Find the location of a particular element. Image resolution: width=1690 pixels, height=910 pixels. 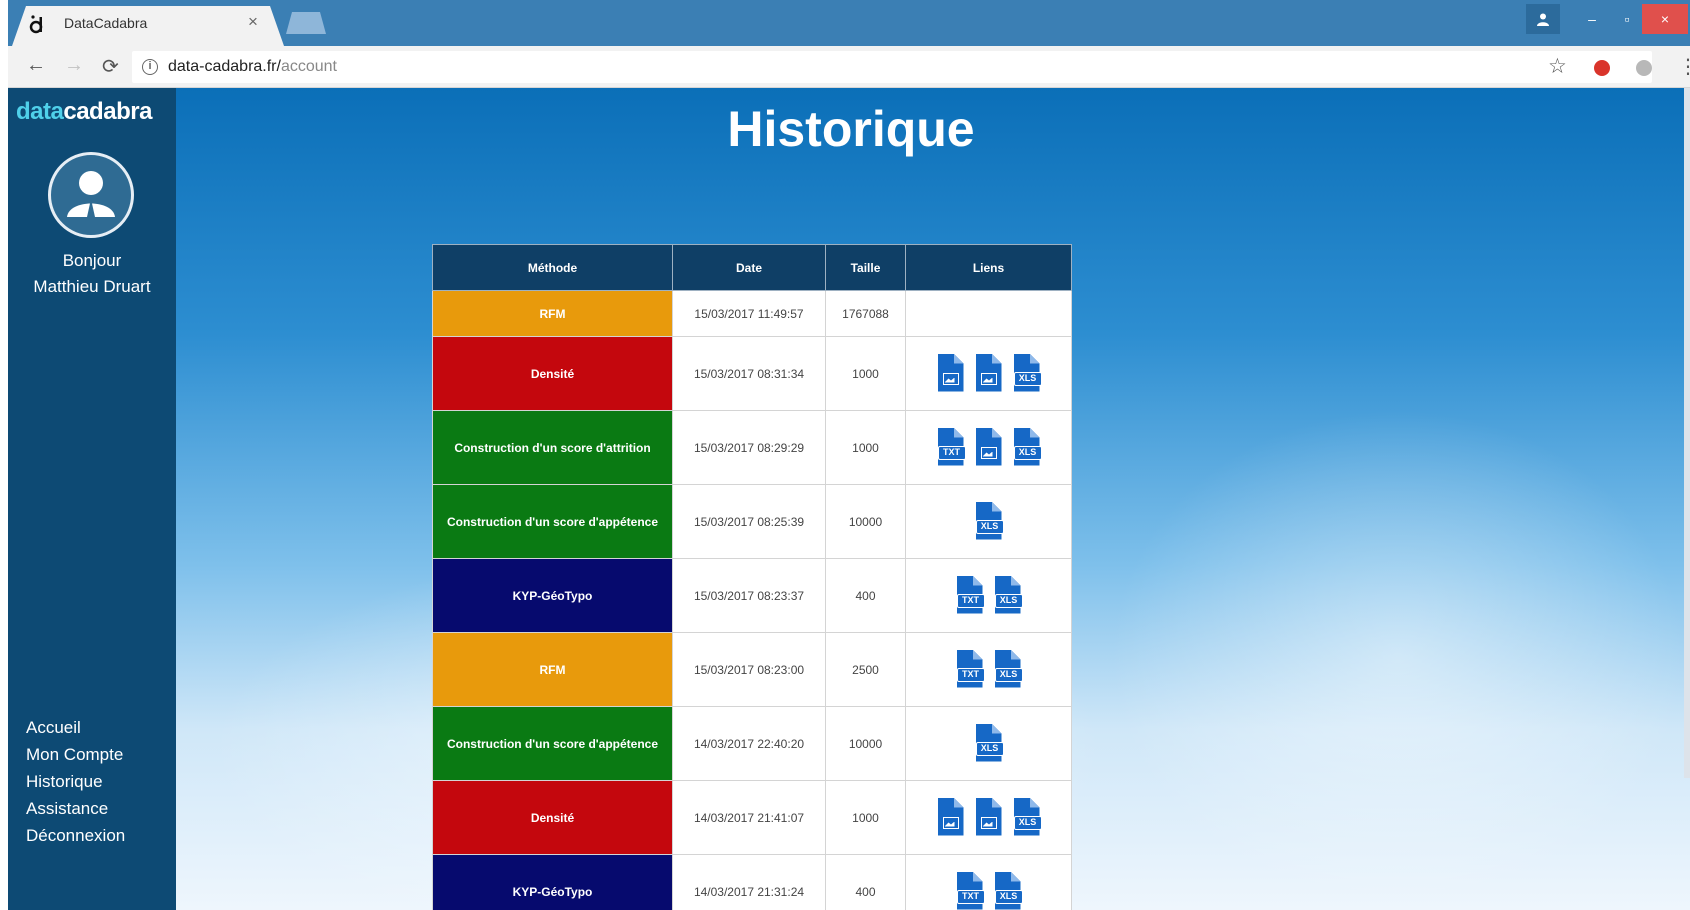

header-liens: Liens is located at coordinates (988, 267).